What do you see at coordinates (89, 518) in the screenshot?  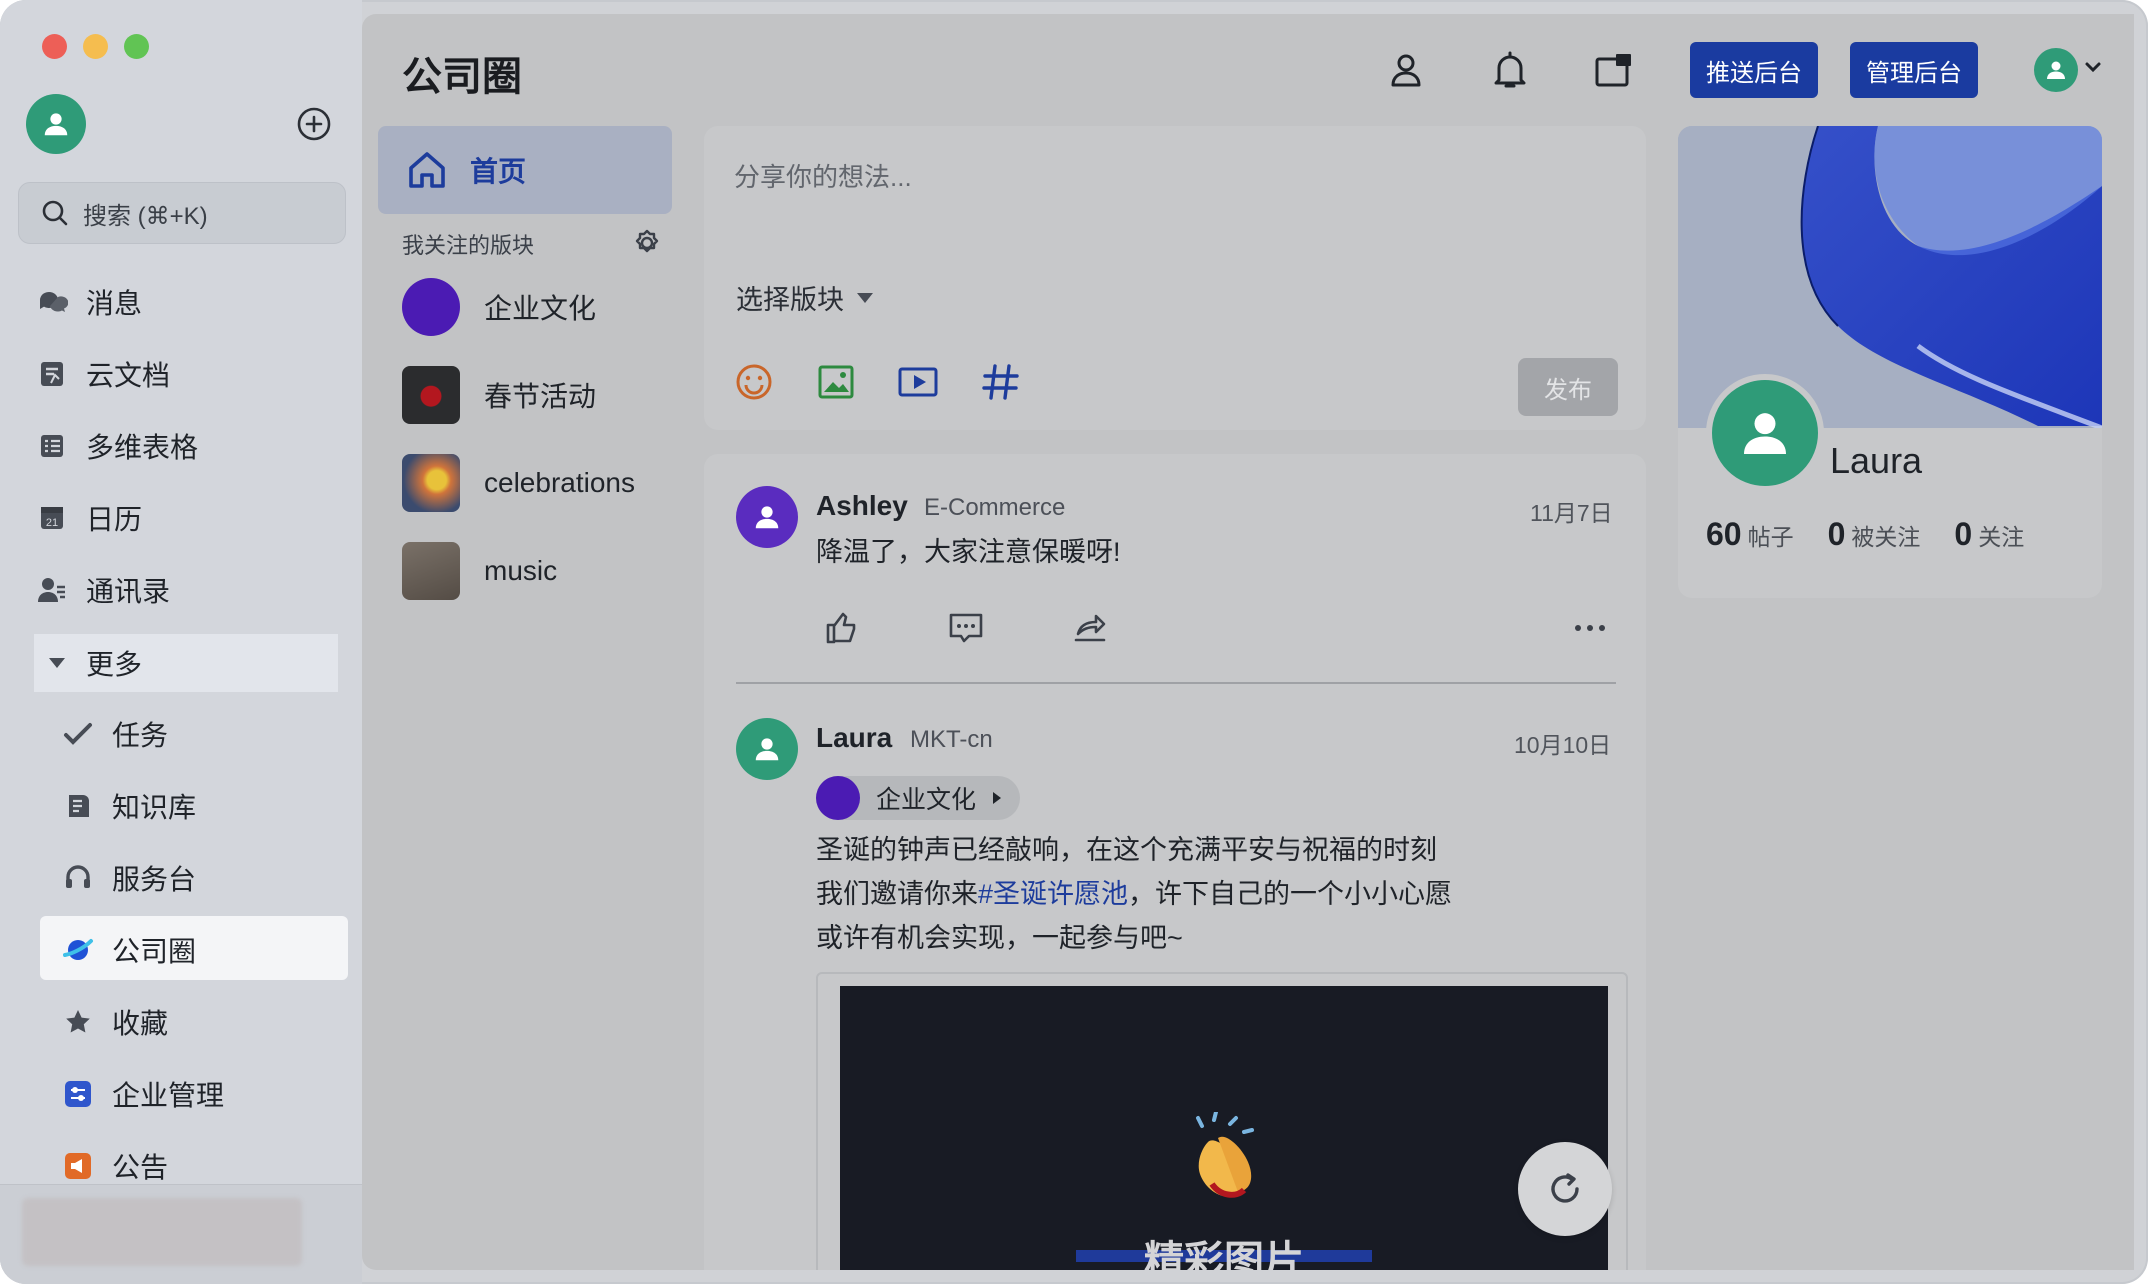 I see `sidebar-item-calendar: 21 日历` at bounding box center [89, 518].